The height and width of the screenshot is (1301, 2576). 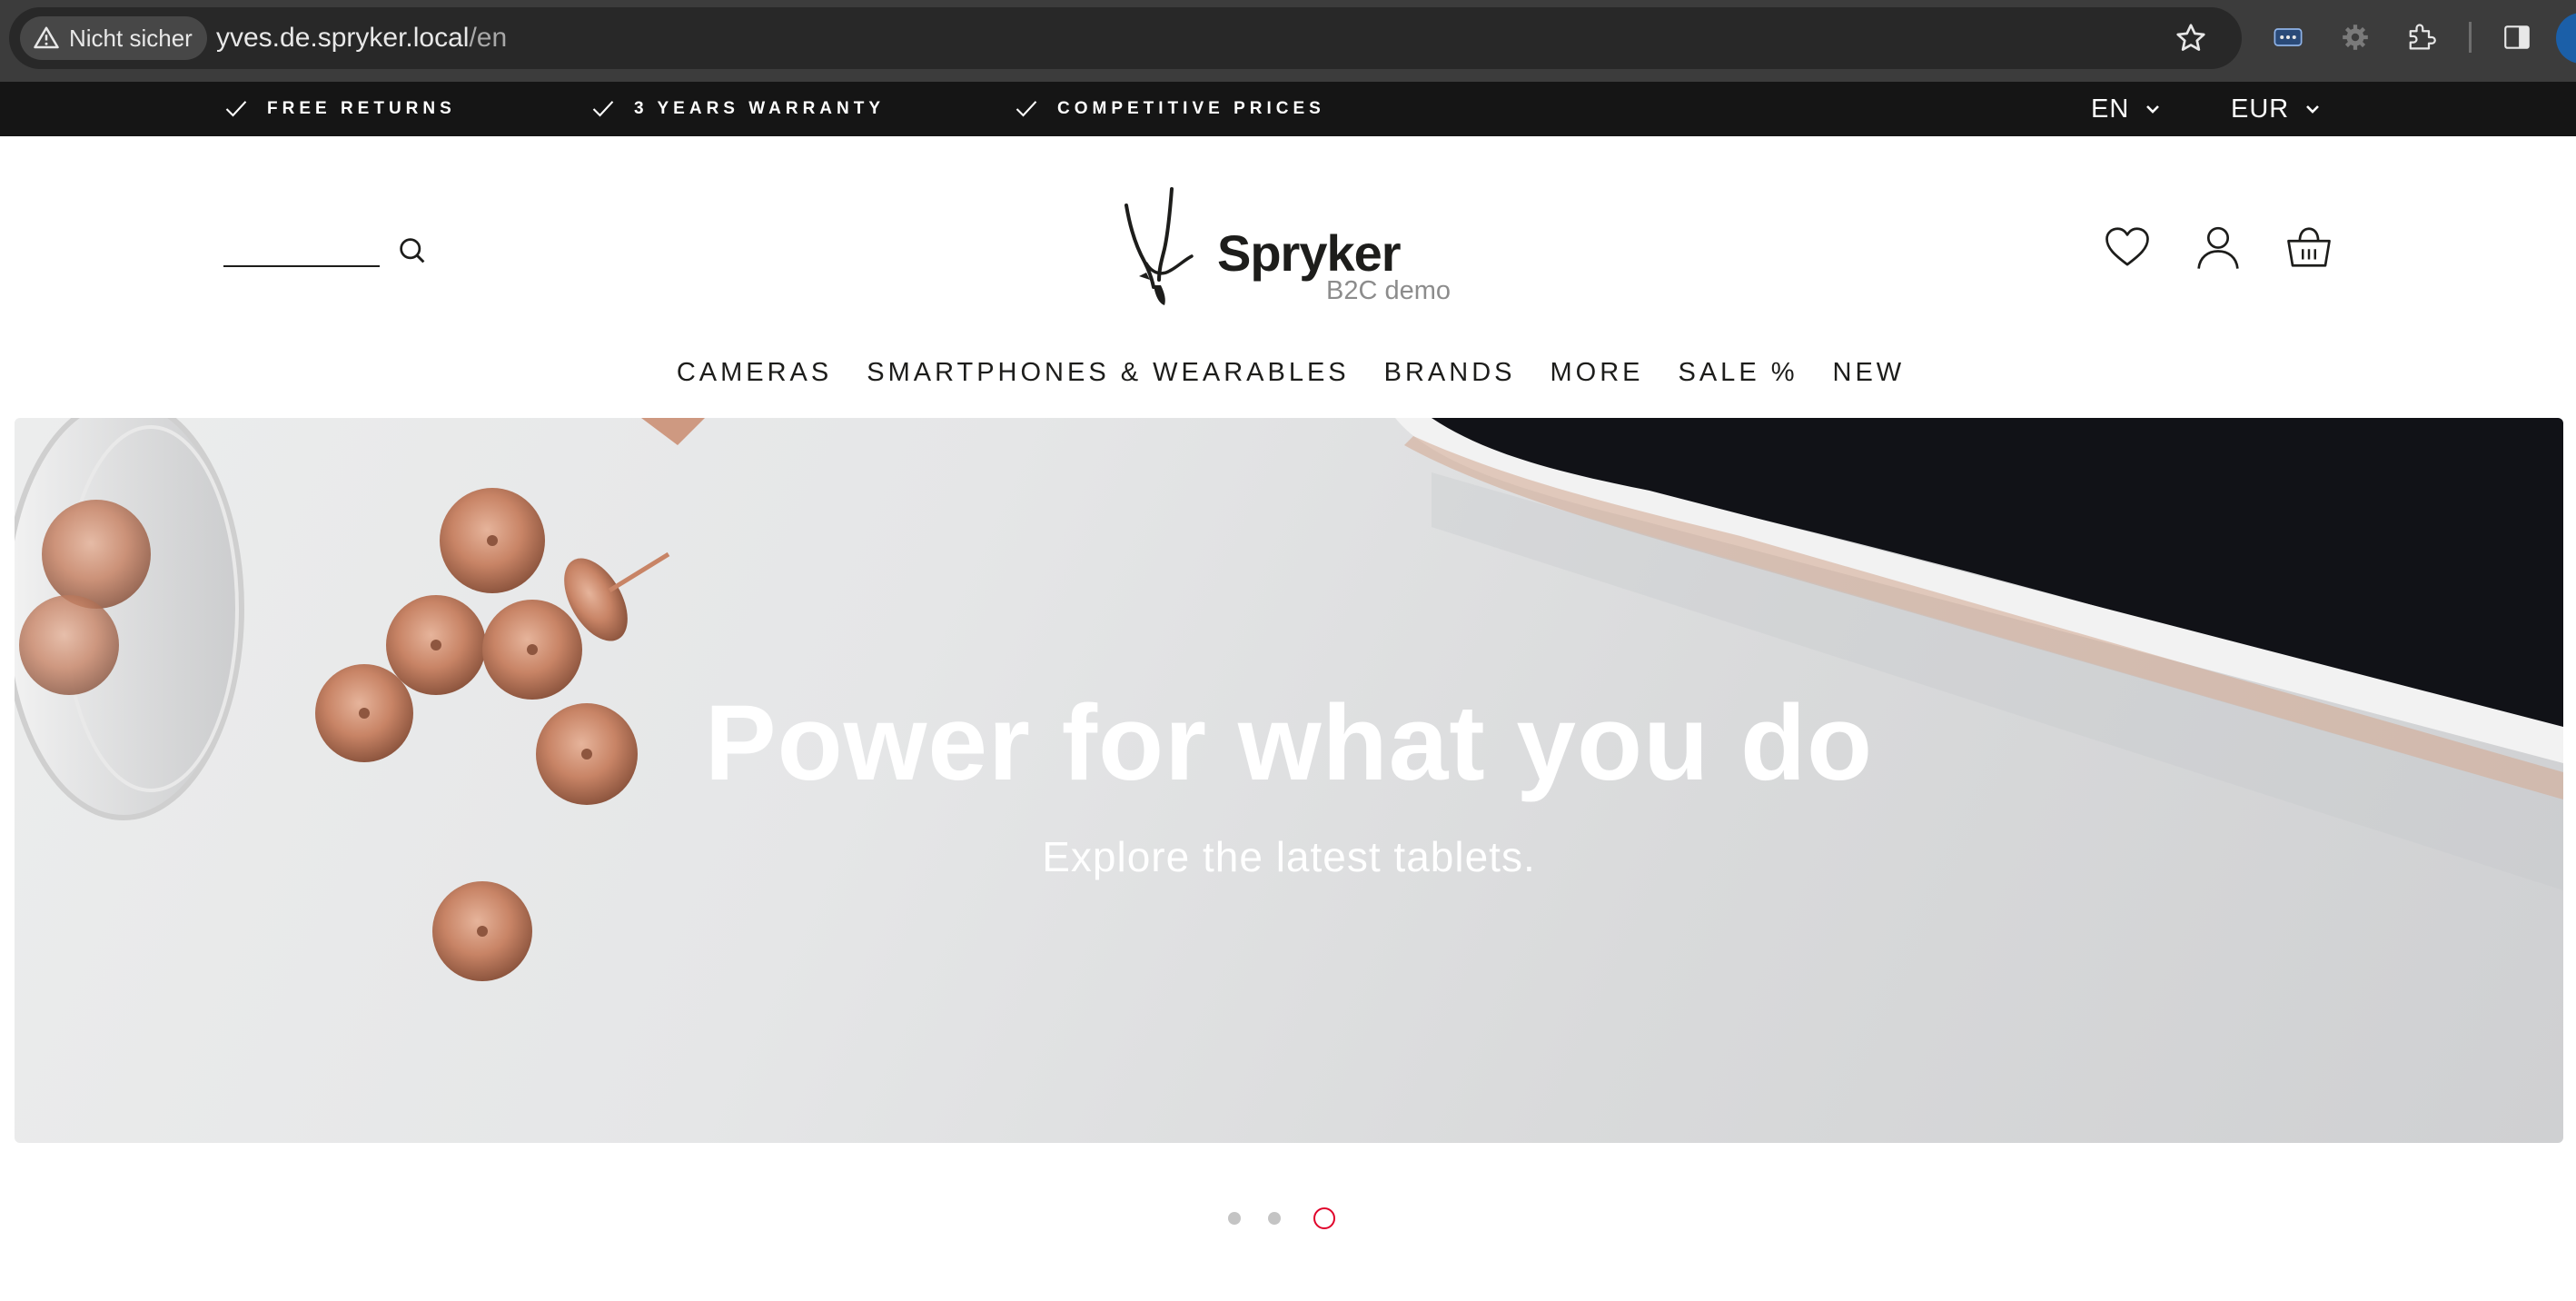 I want to click on warning-icon, so click(x=46, y=37).